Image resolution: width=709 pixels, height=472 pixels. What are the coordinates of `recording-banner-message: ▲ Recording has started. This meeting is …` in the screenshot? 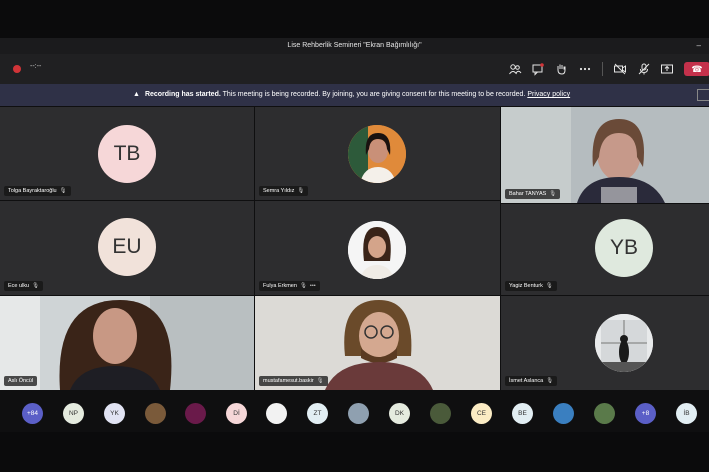 It's located at (351, 95).